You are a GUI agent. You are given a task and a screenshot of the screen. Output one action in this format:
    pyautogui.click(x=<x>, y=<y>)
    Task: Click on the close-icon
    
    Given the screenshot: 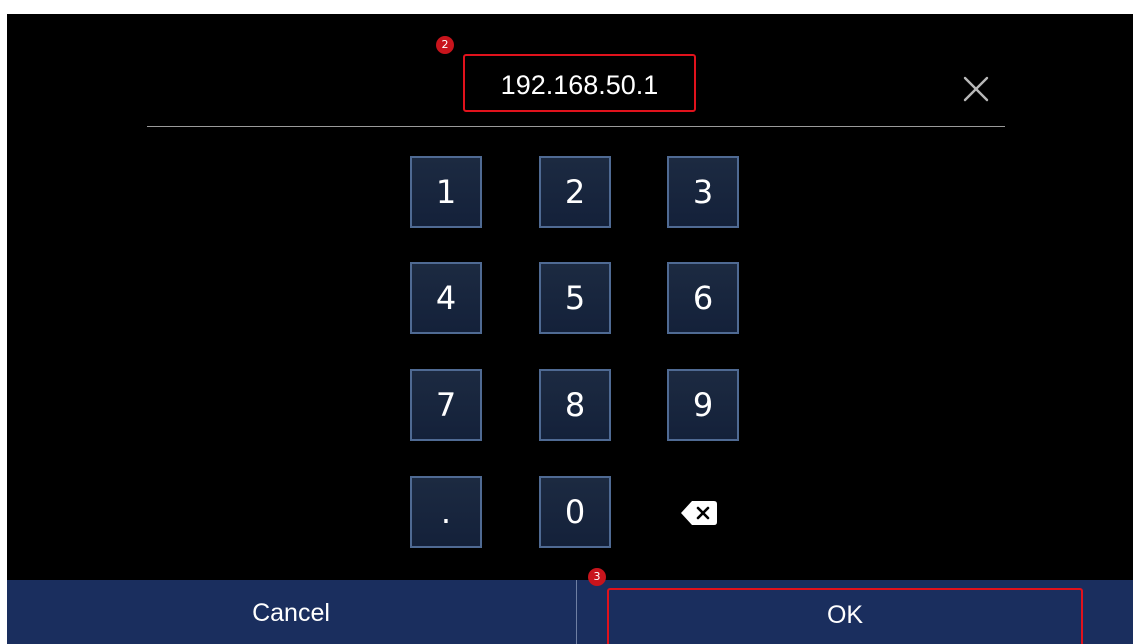 What is the action you would take?
    pyautogui.click(x=976, y=89)
    